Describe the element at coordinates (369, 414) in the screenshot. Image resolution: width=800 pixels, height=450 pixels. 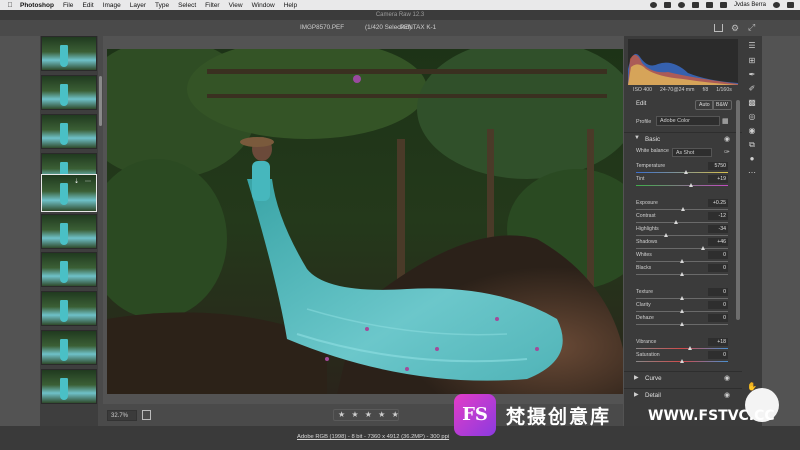
I see `star-rating: ★ ★ ★ ★ ★` at that location.